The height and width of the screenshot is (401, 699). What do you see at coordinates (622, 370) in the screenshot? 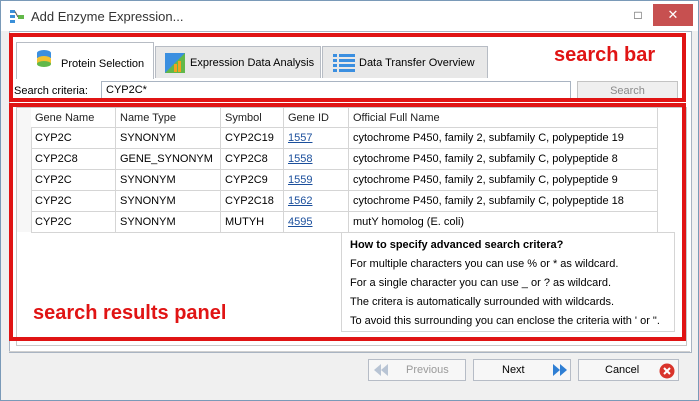
I see `cancel-label: Cancel` at bounding box center [622, 370].